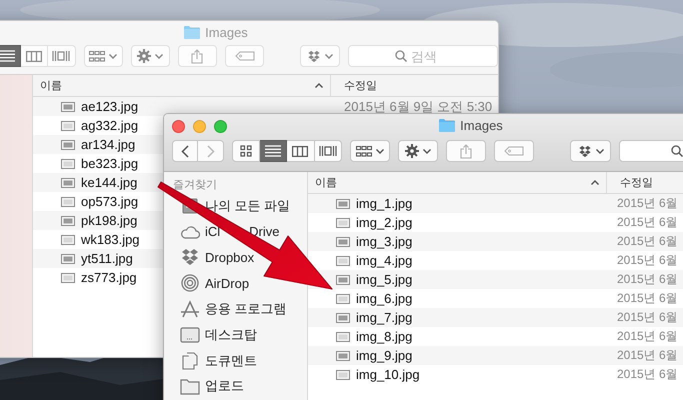  I want to click on file-name: ar134.jpg, so click(108, 144).